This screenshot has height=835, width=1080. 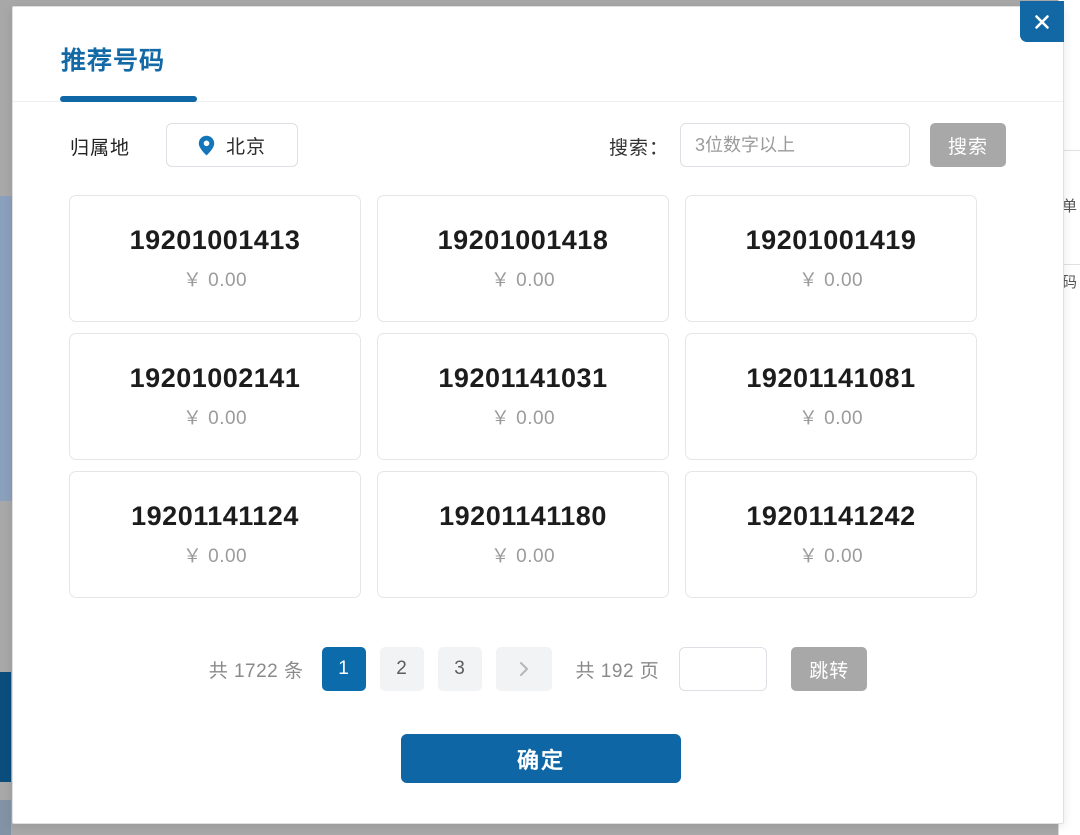 I want to click on number-card: 19201141242 ￥ 0.00, so click(x=831, y=534).